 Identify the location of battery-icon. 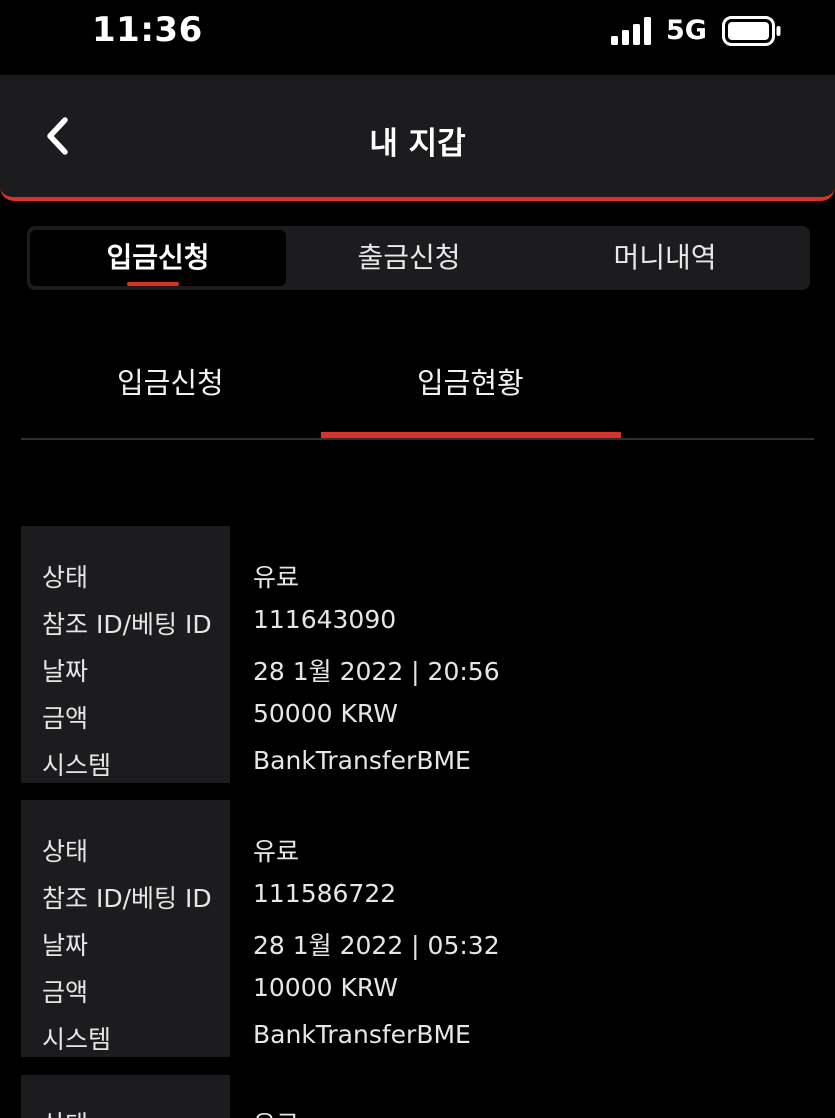
(751, 31).